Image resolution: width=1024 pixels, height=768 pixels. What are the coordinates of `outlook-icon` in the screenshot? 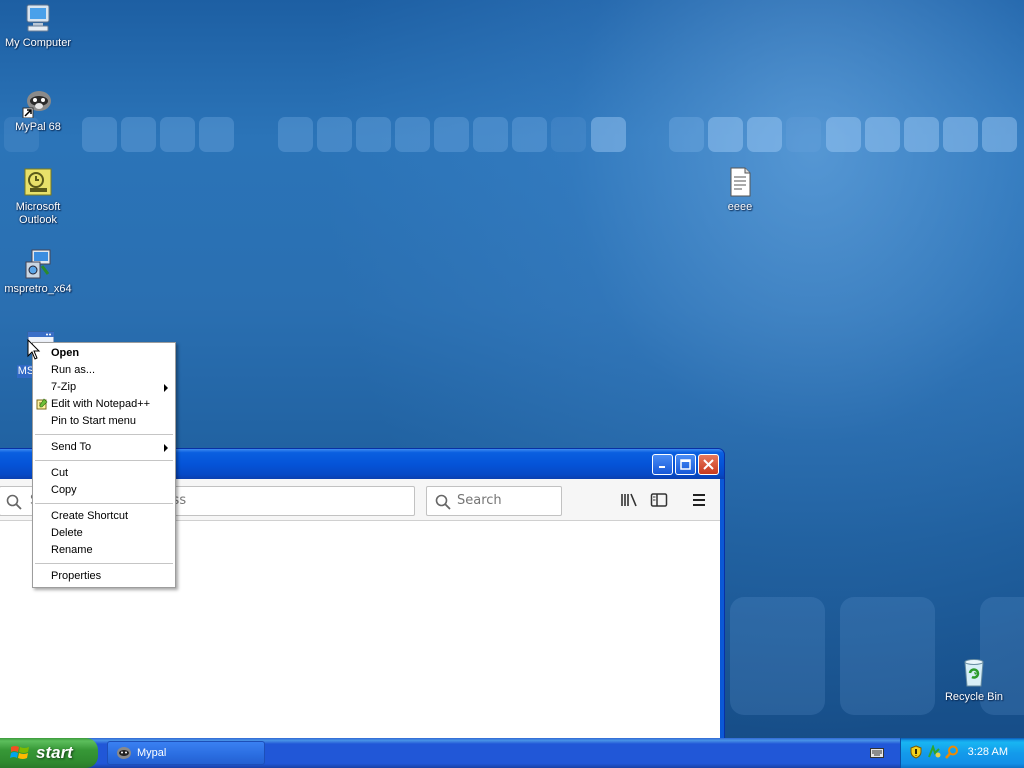 It's located at (38, 182).